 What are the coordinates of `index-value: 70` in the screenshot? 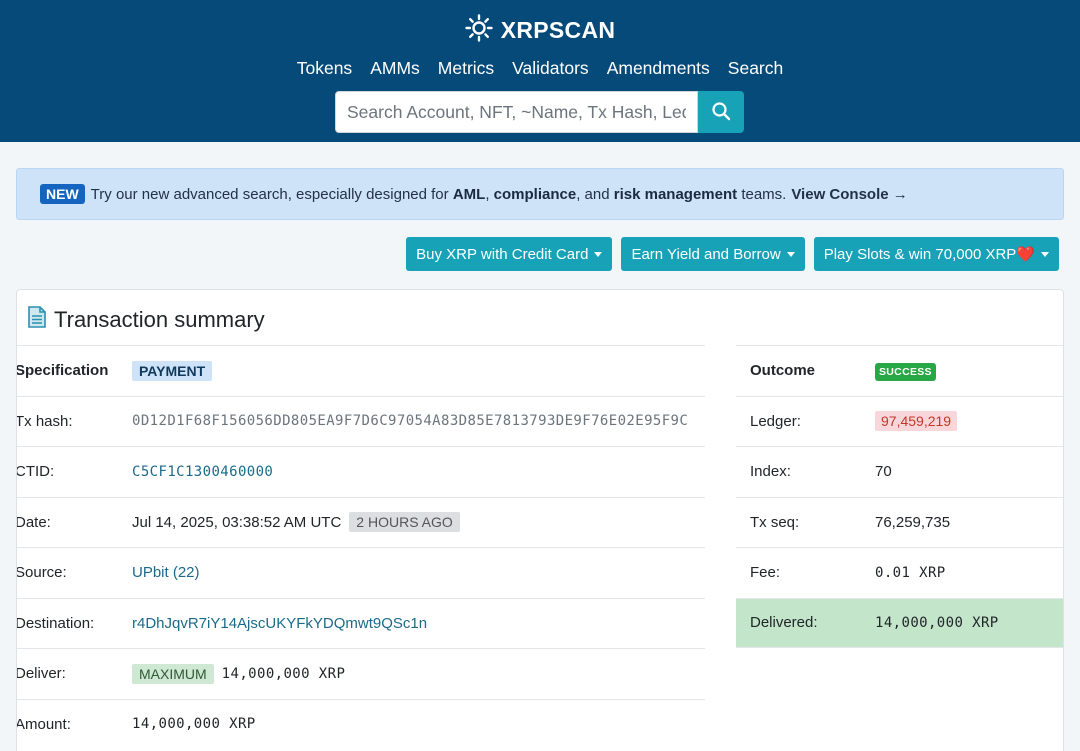 It's located at (883, 472).